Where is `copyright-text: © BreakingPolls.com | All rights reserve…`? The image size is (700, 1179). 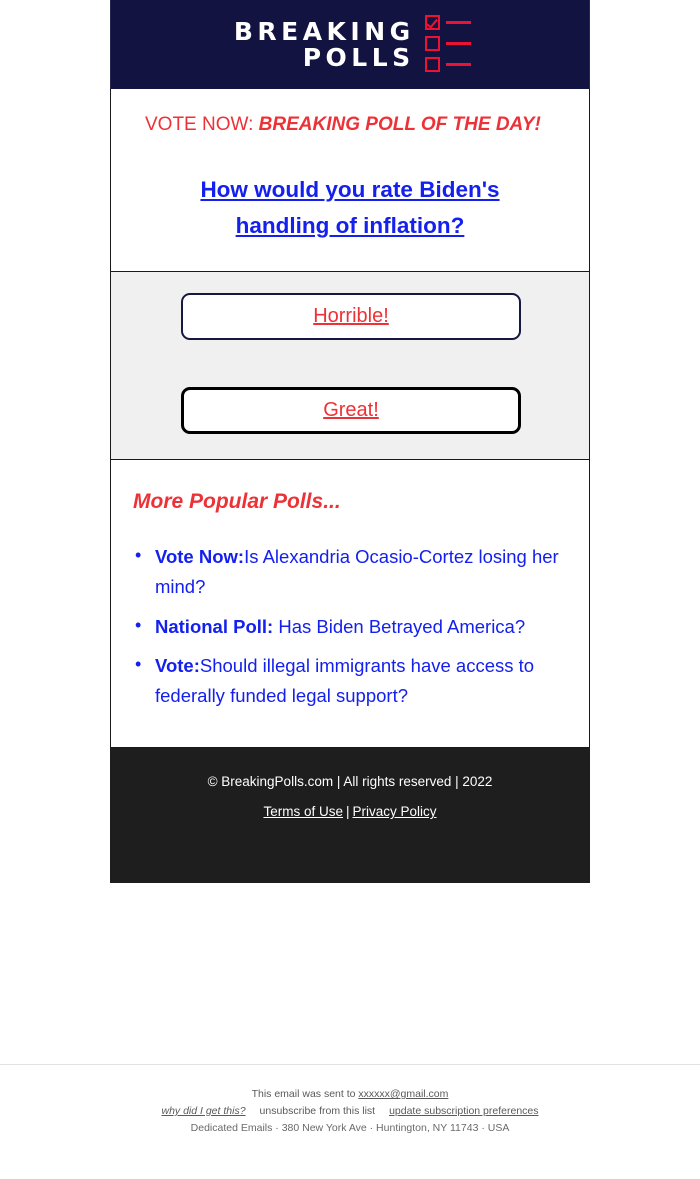 copyright-text: © BreakingPolls.com | All rights reserve… is located at coordinates (350, 782).